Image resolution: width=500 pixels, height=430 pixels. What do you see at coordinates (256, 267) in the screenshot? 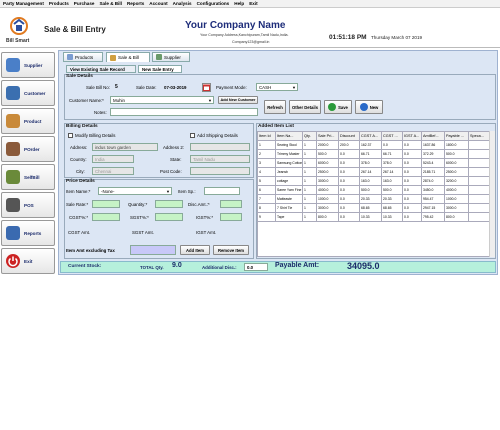
I see `additional-disc-input: 0.0` at bounding box center [256, 267].